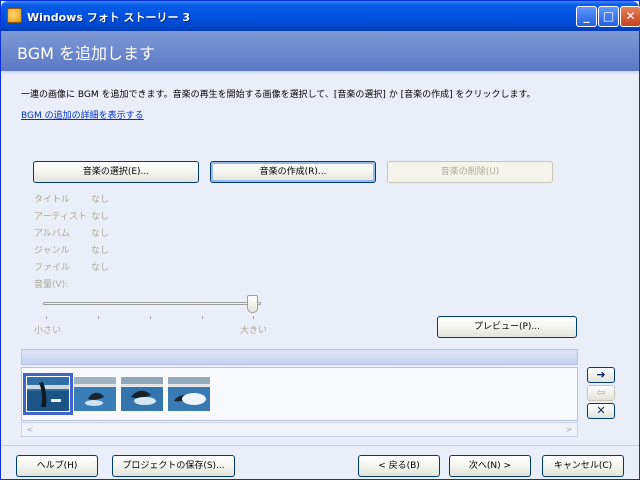 The image size is (640, 480). I want to click on delete-music-button: 音楽の削除(U), so click(470, 172).